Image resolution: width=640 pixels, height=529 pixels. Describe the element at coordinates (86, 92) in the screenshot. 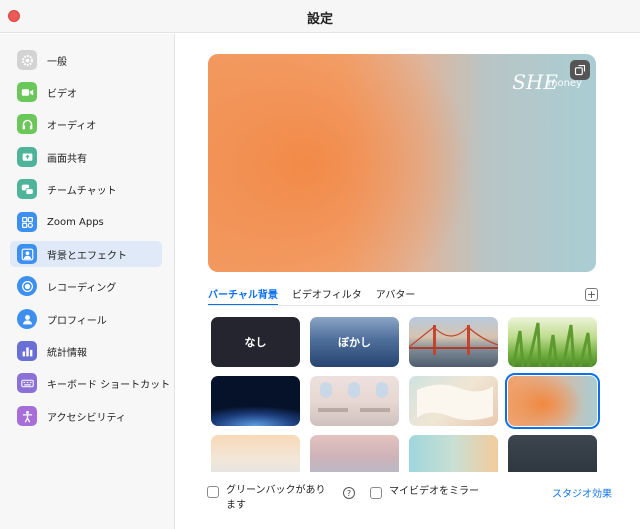

I see `sidebar-item-video: ビデオ` at that location.